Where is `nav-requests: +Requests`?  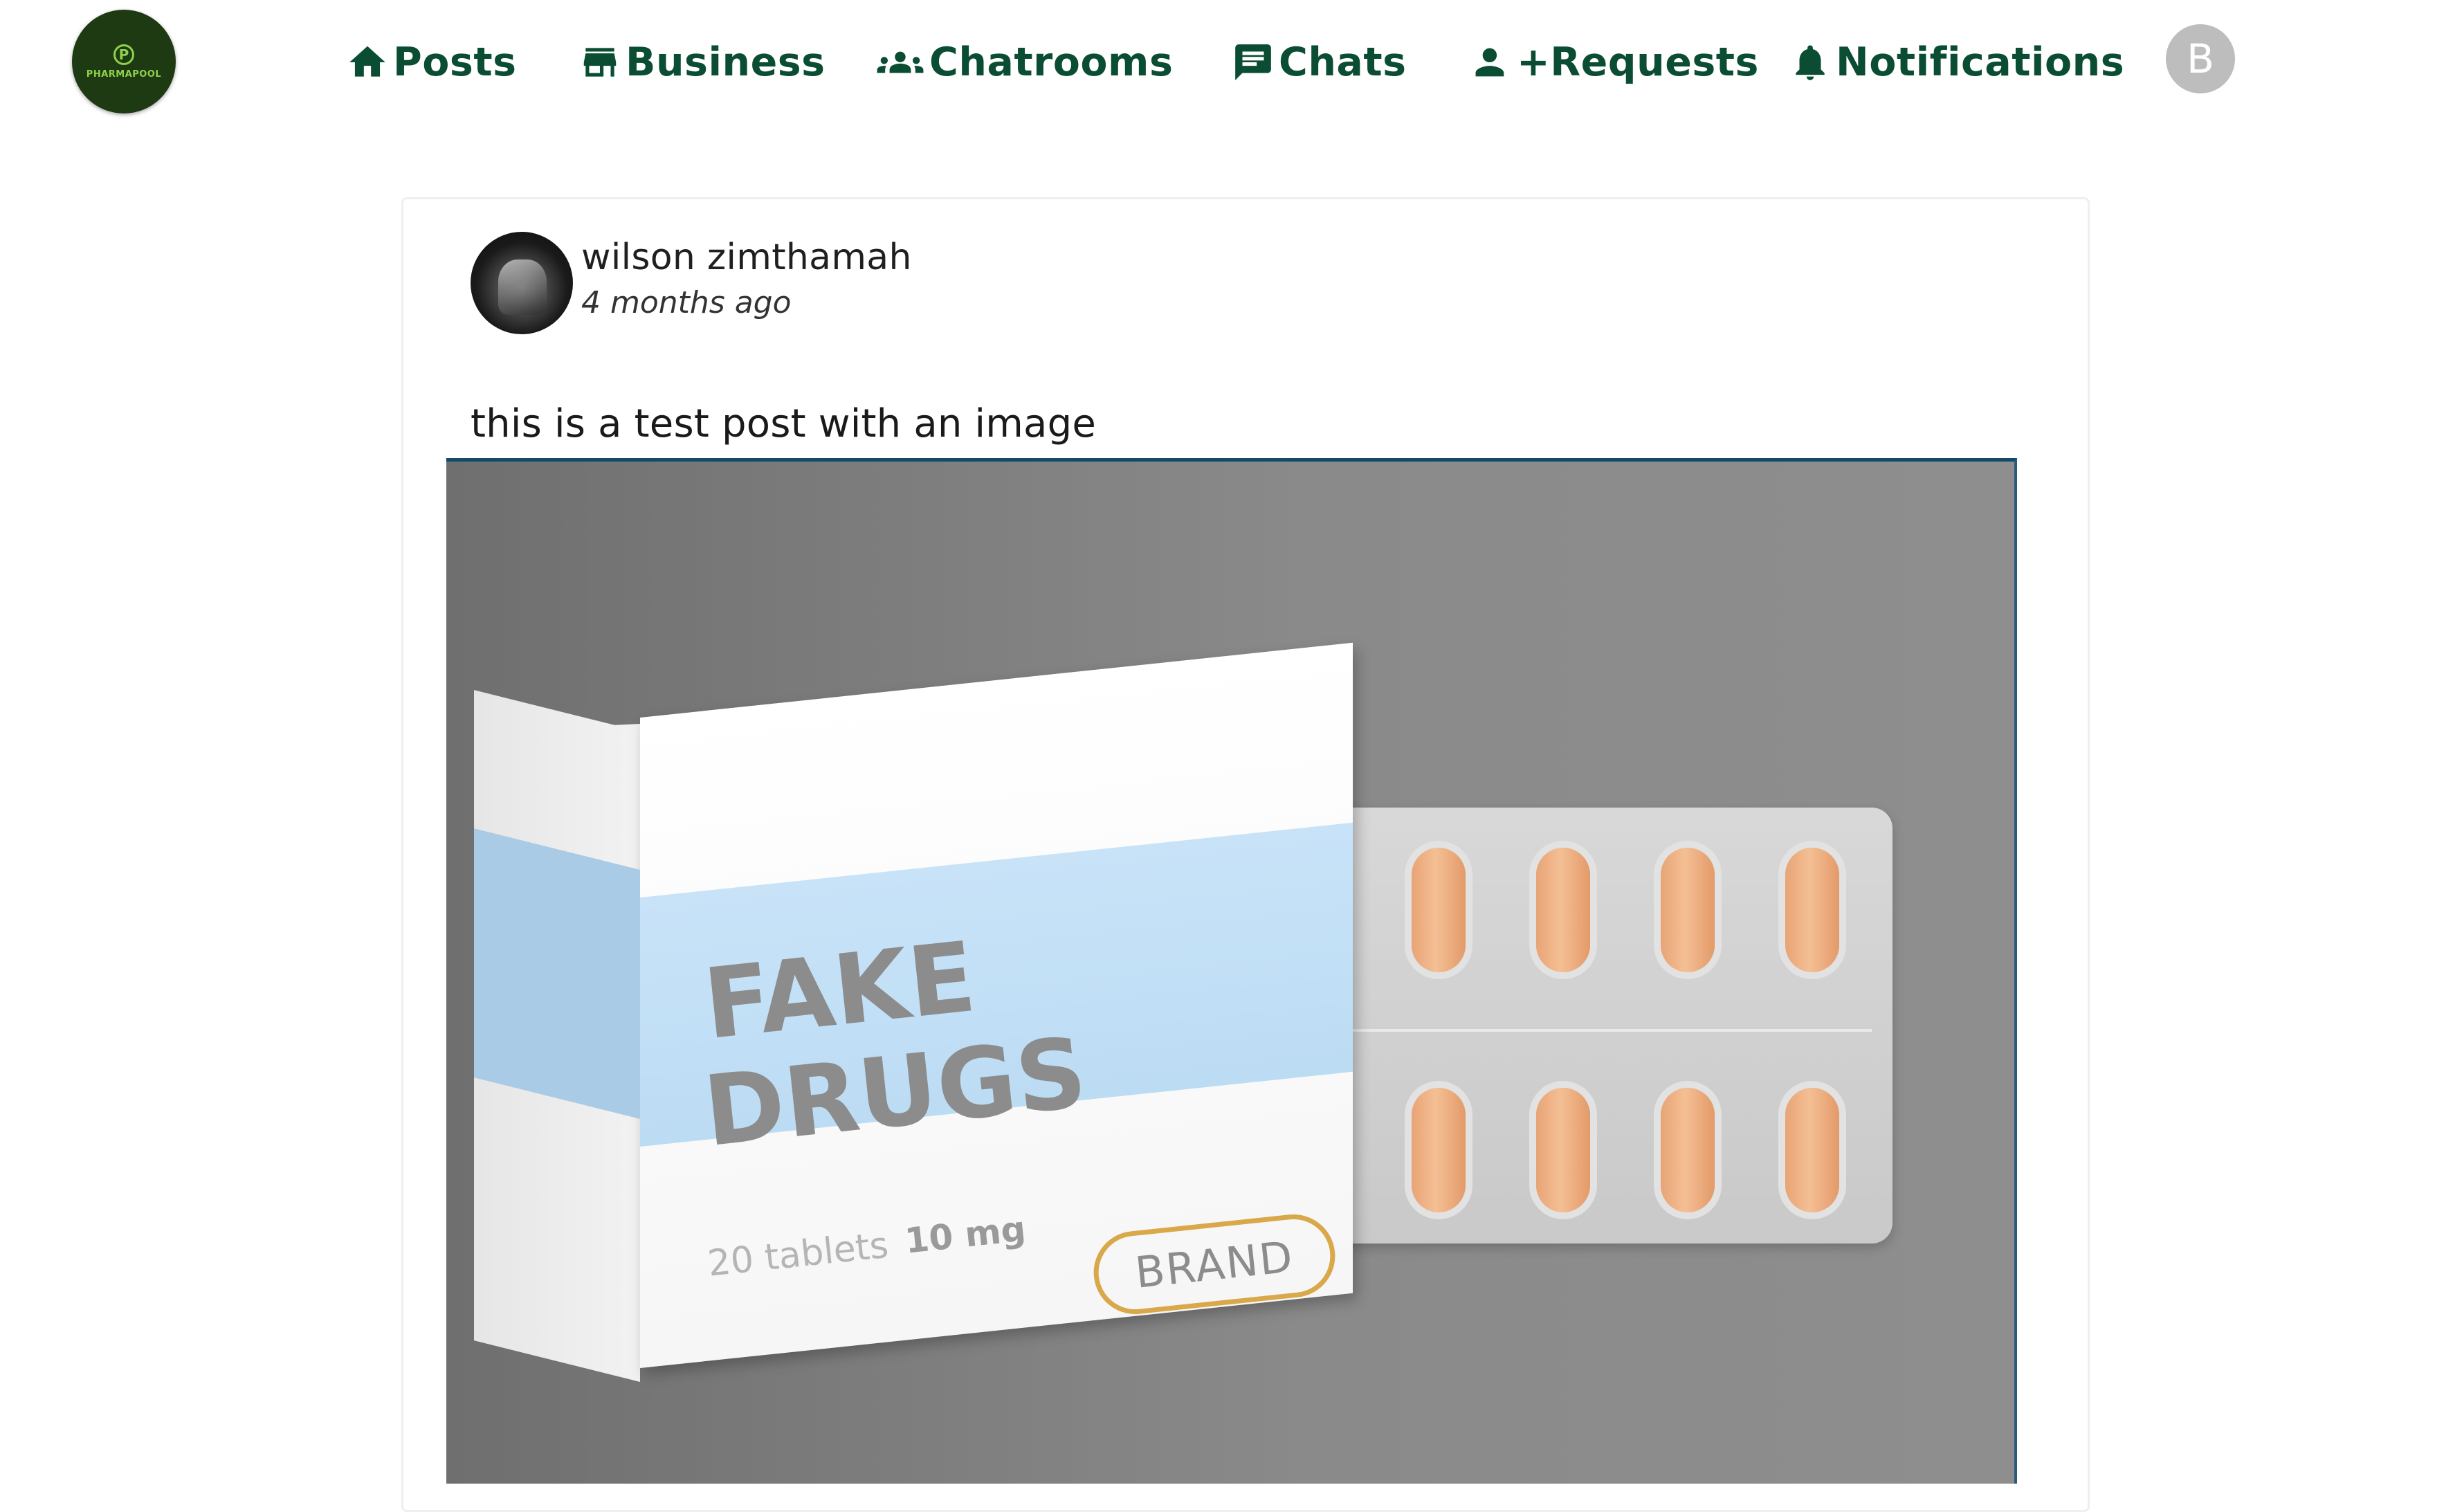 nav-requests: +Requests is located at coordinates (1617, 62).